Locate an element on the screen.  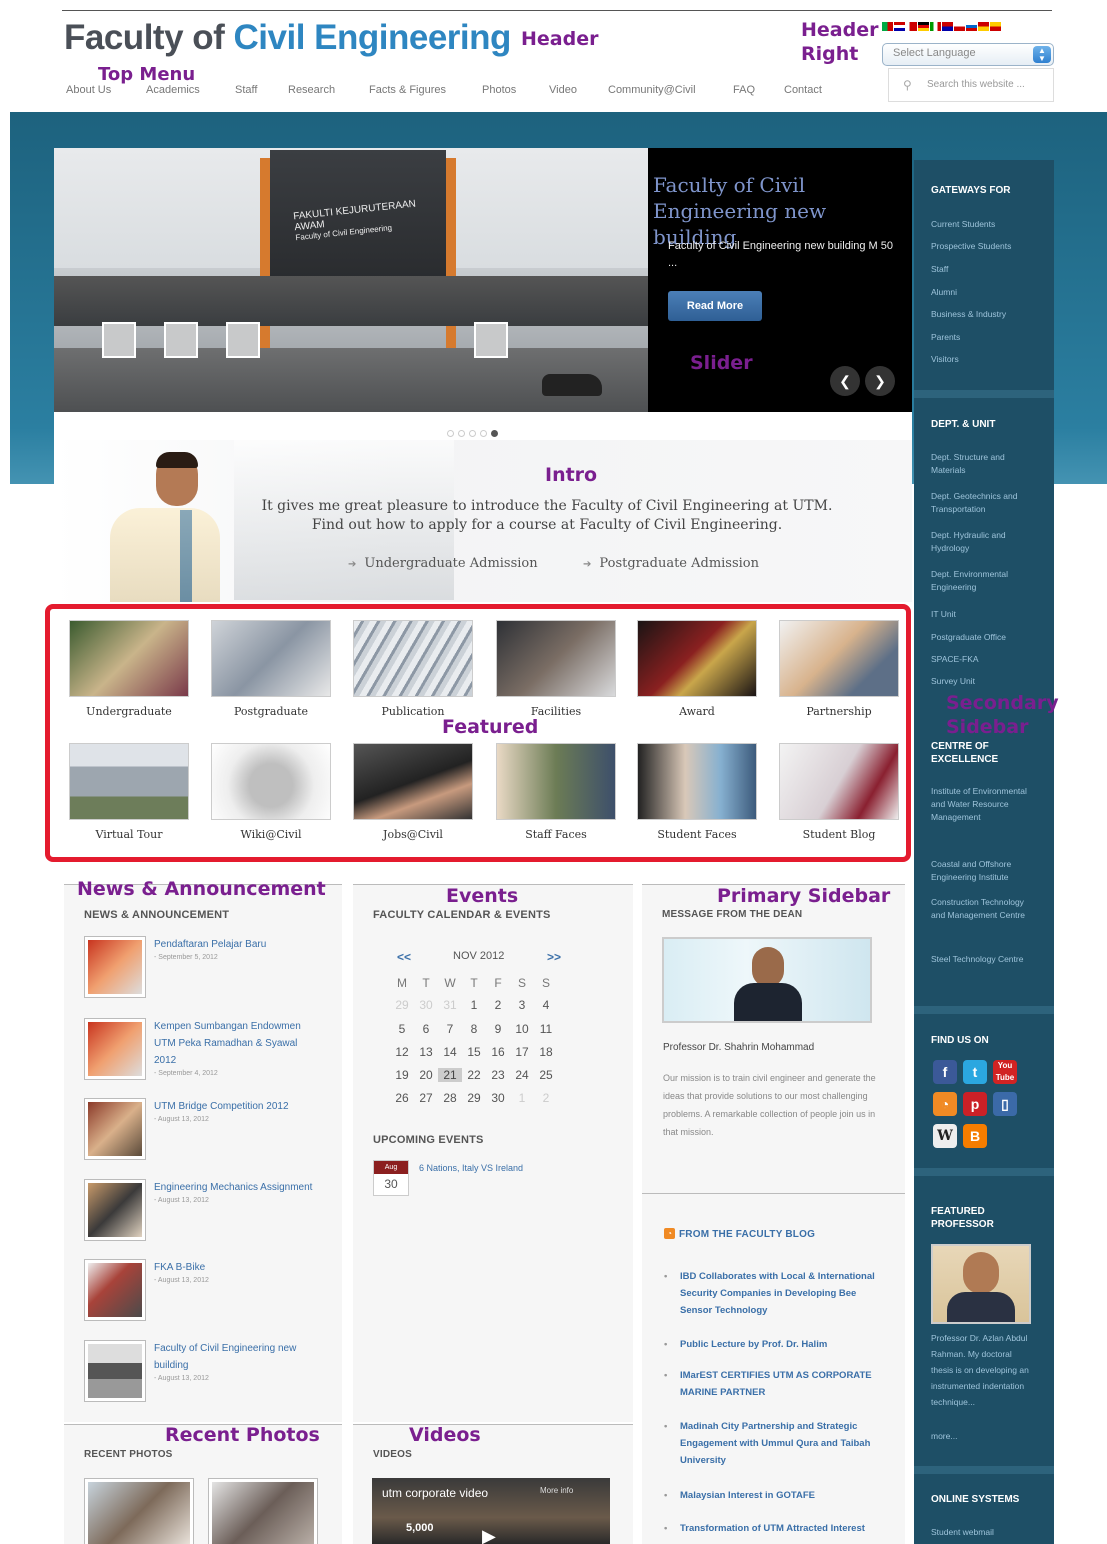
site-title-part1: Faculty of is located at coordinates (144, 37).